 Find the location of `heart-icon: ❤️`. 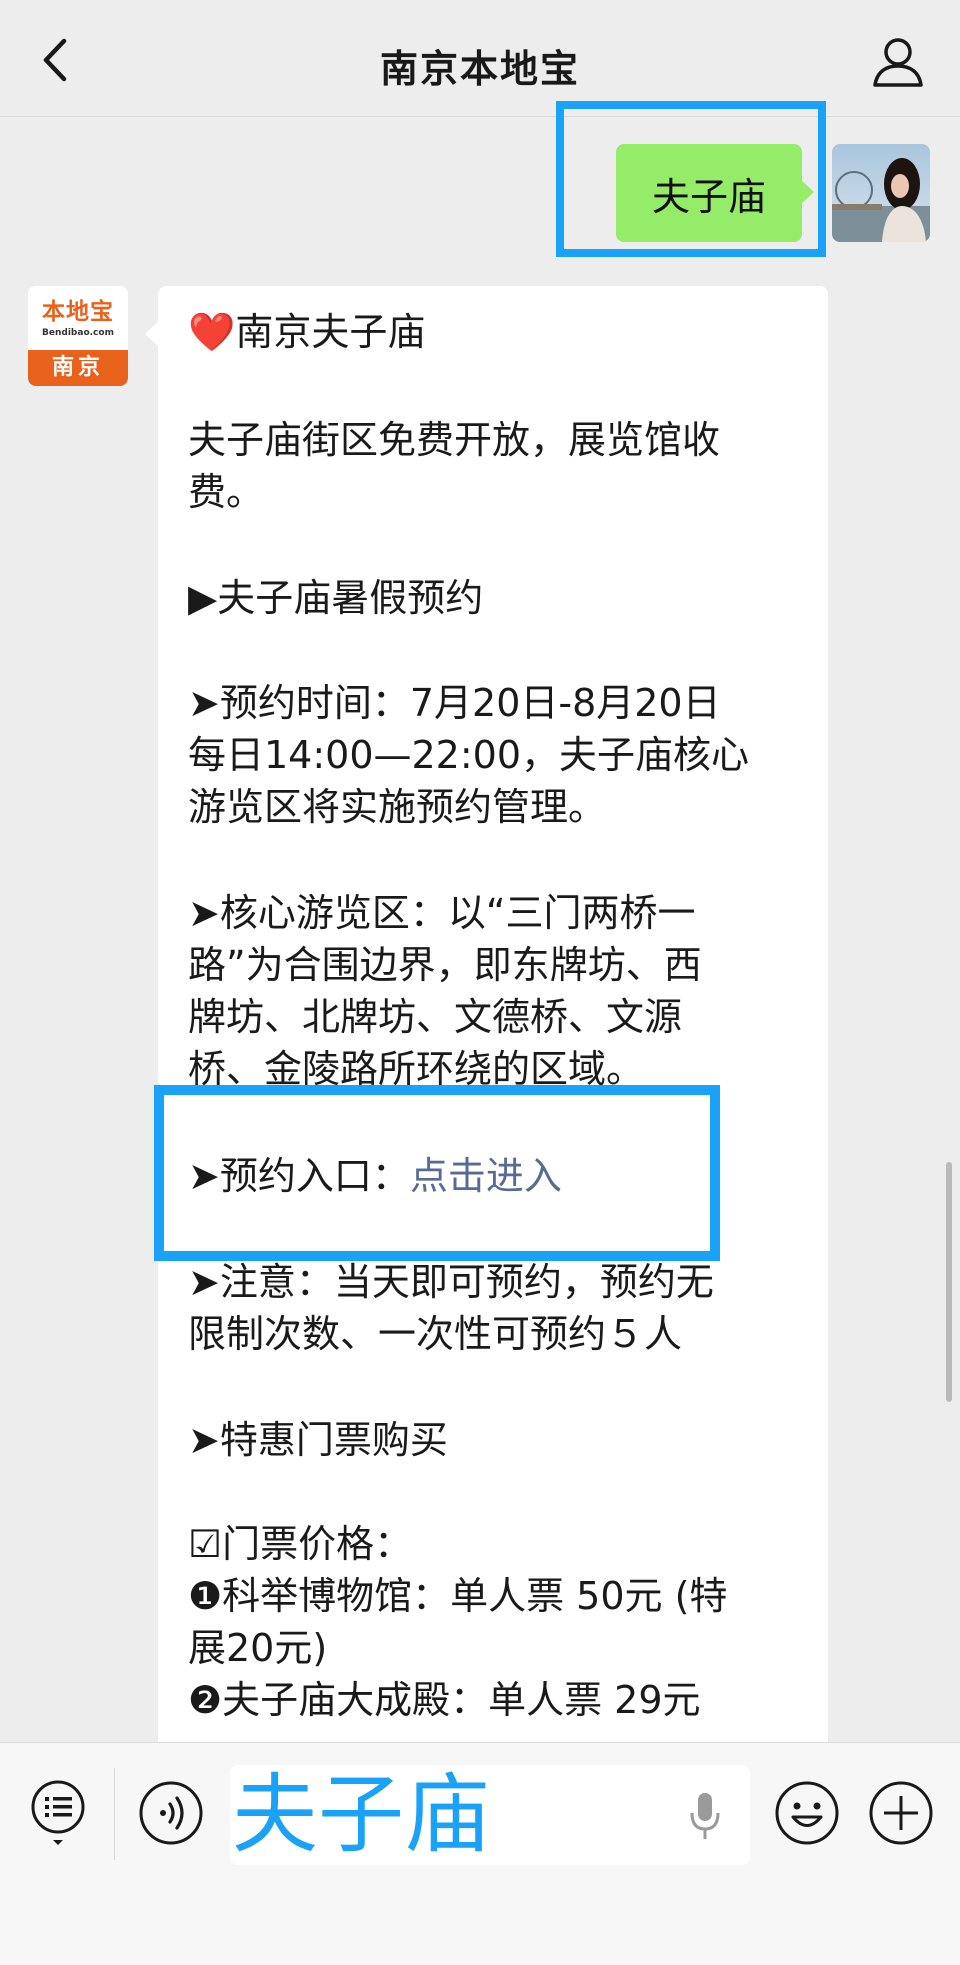

heart-icon: ❤️ is located at coordinates (212, 332).